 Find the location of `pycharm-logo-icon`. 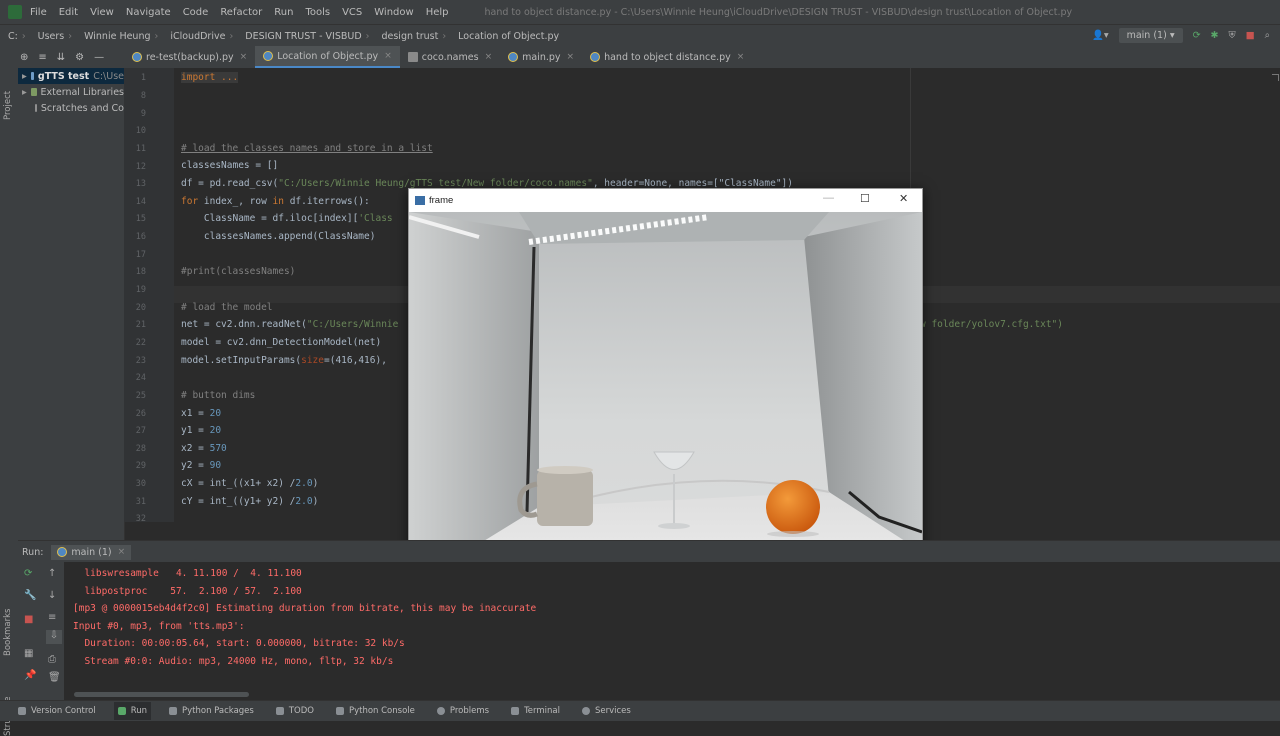

pycharm-logo-icon is located at coordinates (15, 12).